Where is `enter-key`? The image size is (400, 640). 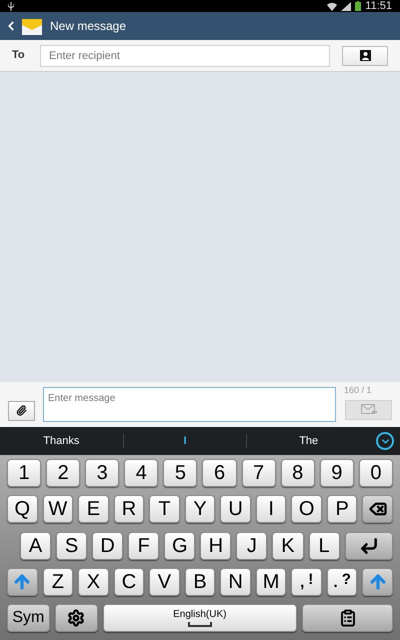
enter-key is located at coordinates (369, 546).